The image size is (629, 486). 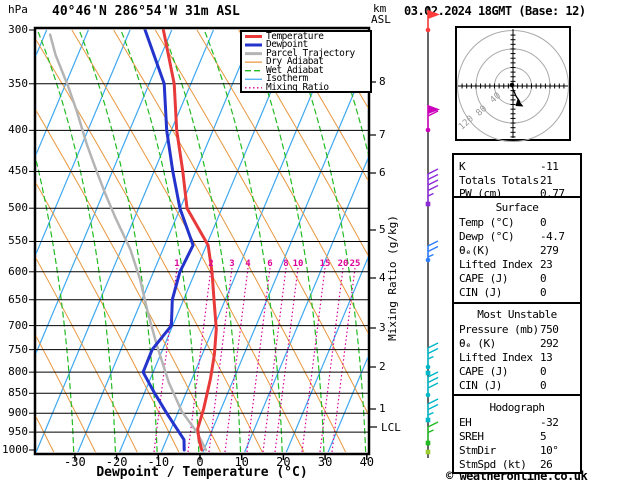 What do you see at coordinates (18, 271) in the screenshot?
I see `pressure-tick-label: 600` at bounding box center [18, 271].